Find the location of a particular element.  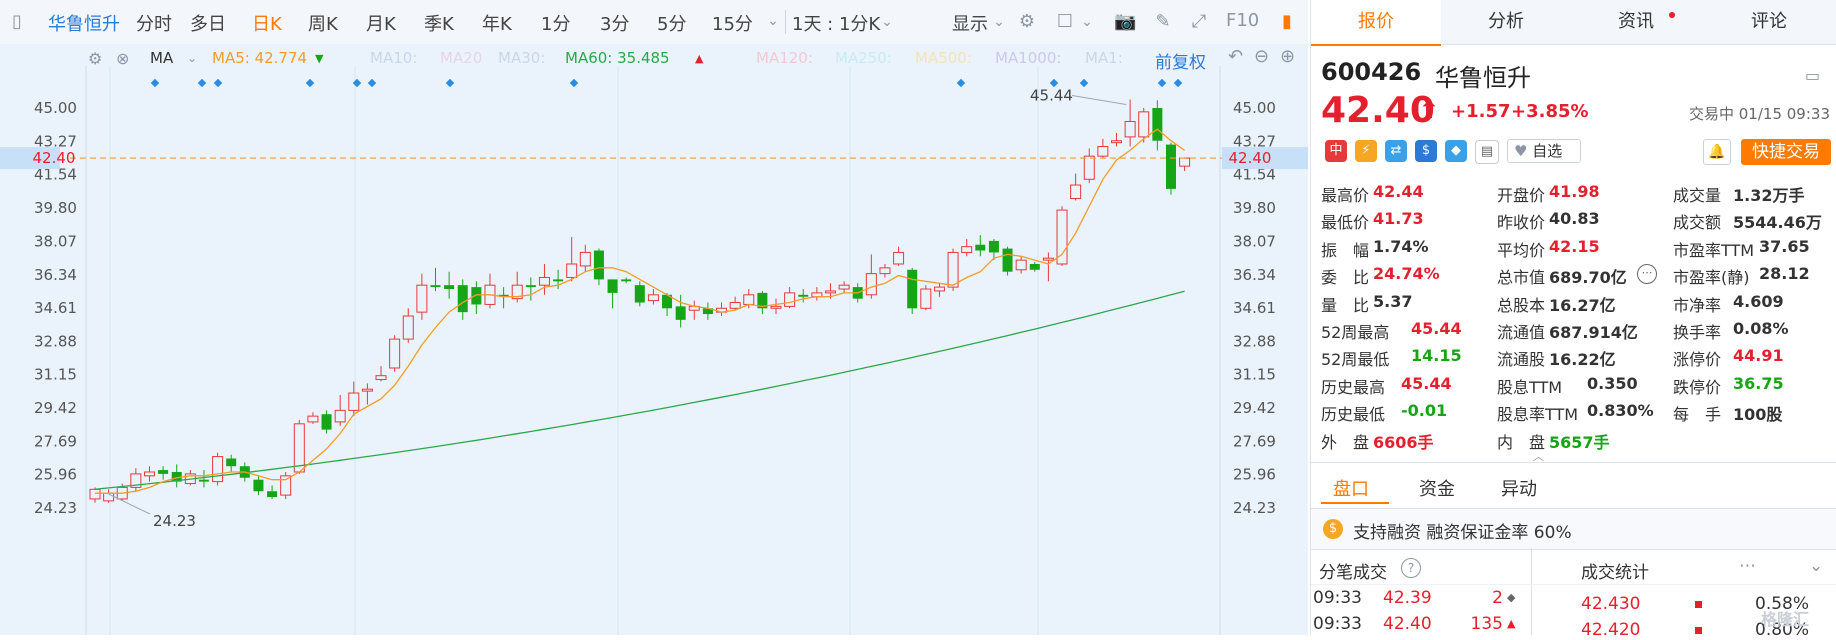

period-niank: 年K is located at coordinates (497, 23).